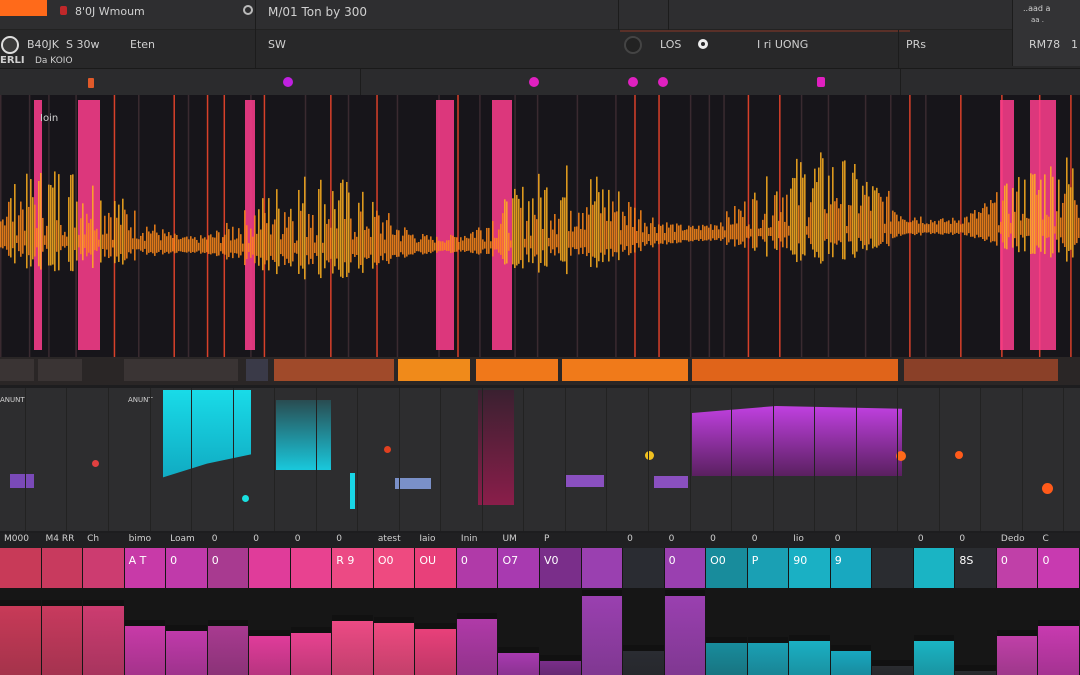  Describe the element at coordinates (23, 8) in the screenshot. I see `app-logo` at that location.